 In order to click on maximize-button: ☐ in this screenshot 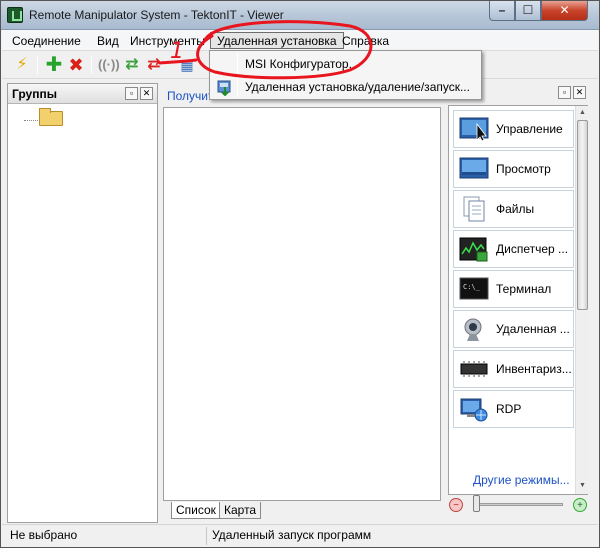, I will do `click(528, 11)`.